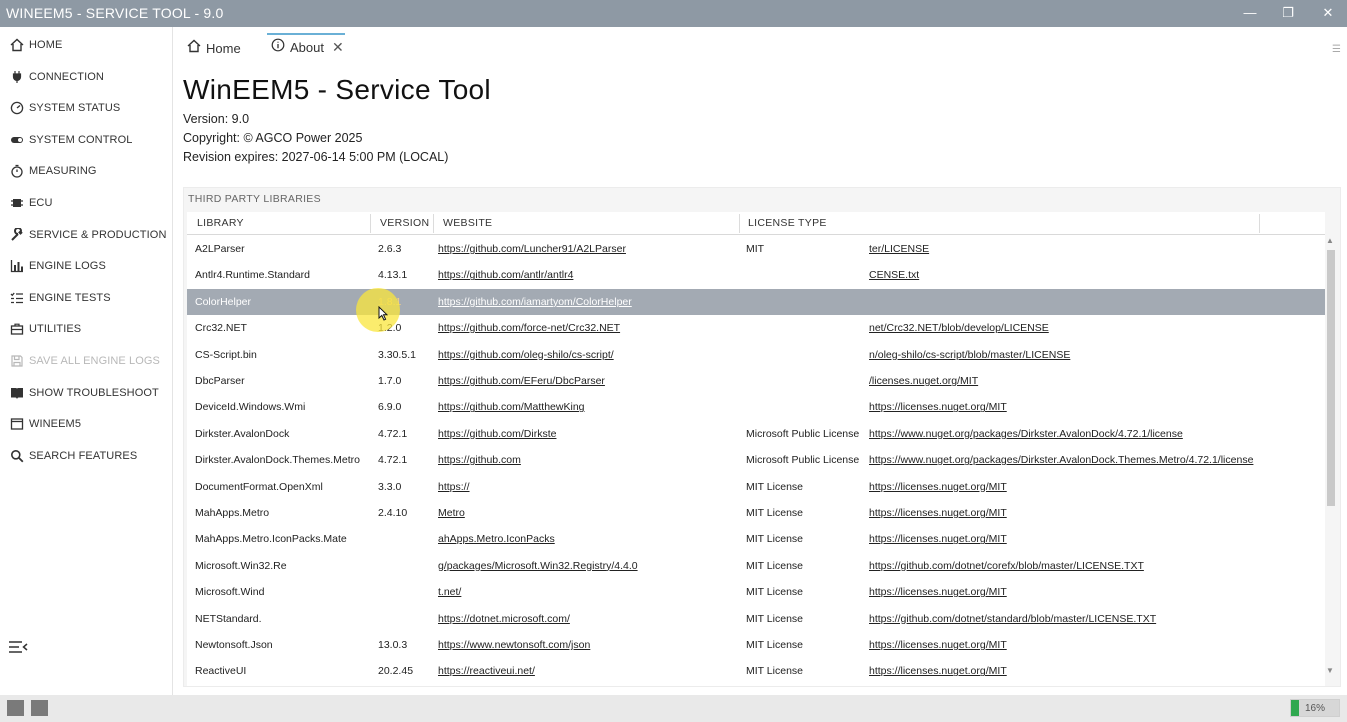 The width and height of the screenshot is (1347, 722). What do you see at coordinates (454, 487) in the screenshot?
I see `website-link: https://` at bounding box center [454, 487].